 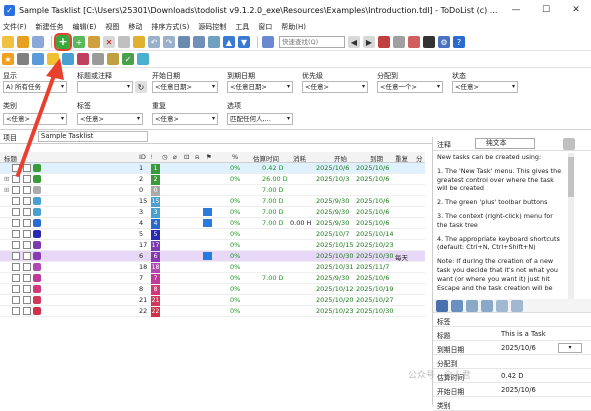 I want to click on priority-badge: 3, so click(x=155, y=213).